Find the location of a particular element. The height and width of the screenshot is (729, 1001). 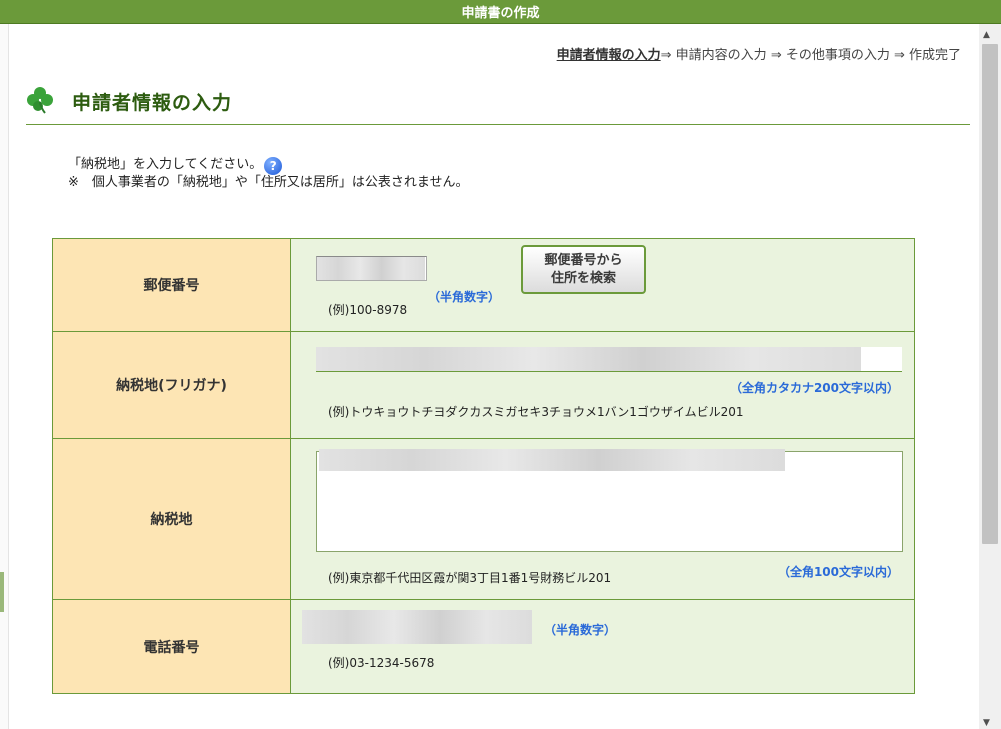

address-example: (例)東京都千代田区霞が関3丁目1番1号財務ビル201 is located at coordinates (470, 578).